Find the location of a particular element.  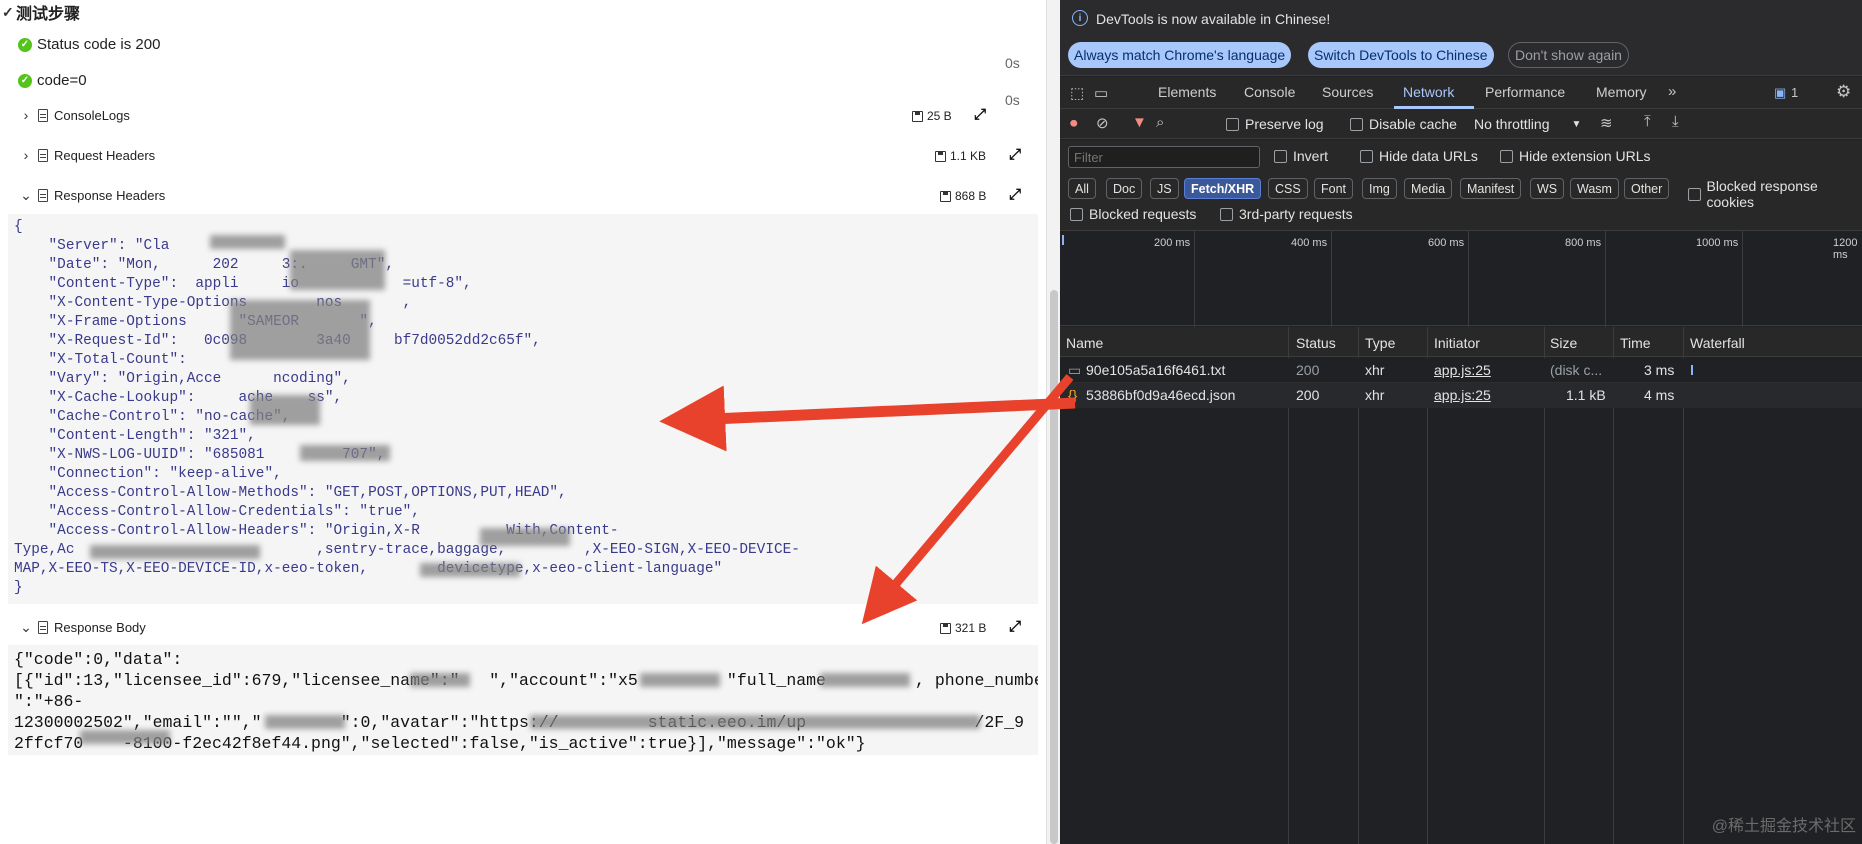

more-tabs-icon: » is located at coordinates (1672, 91).